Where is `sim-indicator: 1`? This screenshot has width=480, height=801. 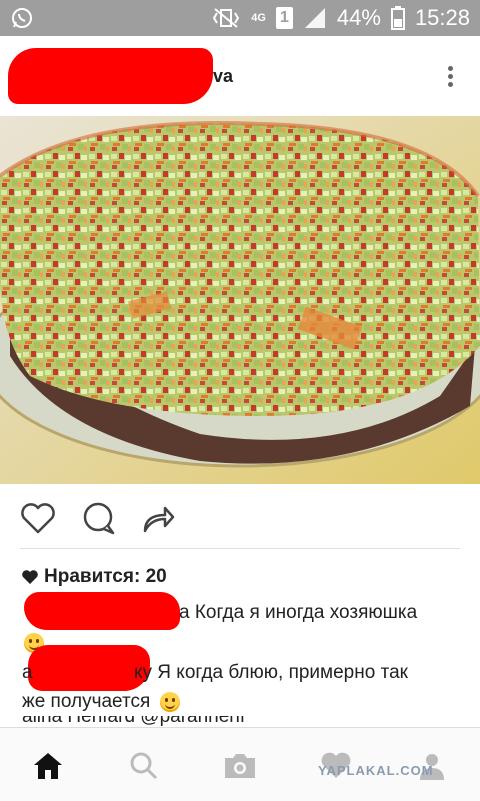 sim-indicator: 1 is located at coordinates (284, 18).